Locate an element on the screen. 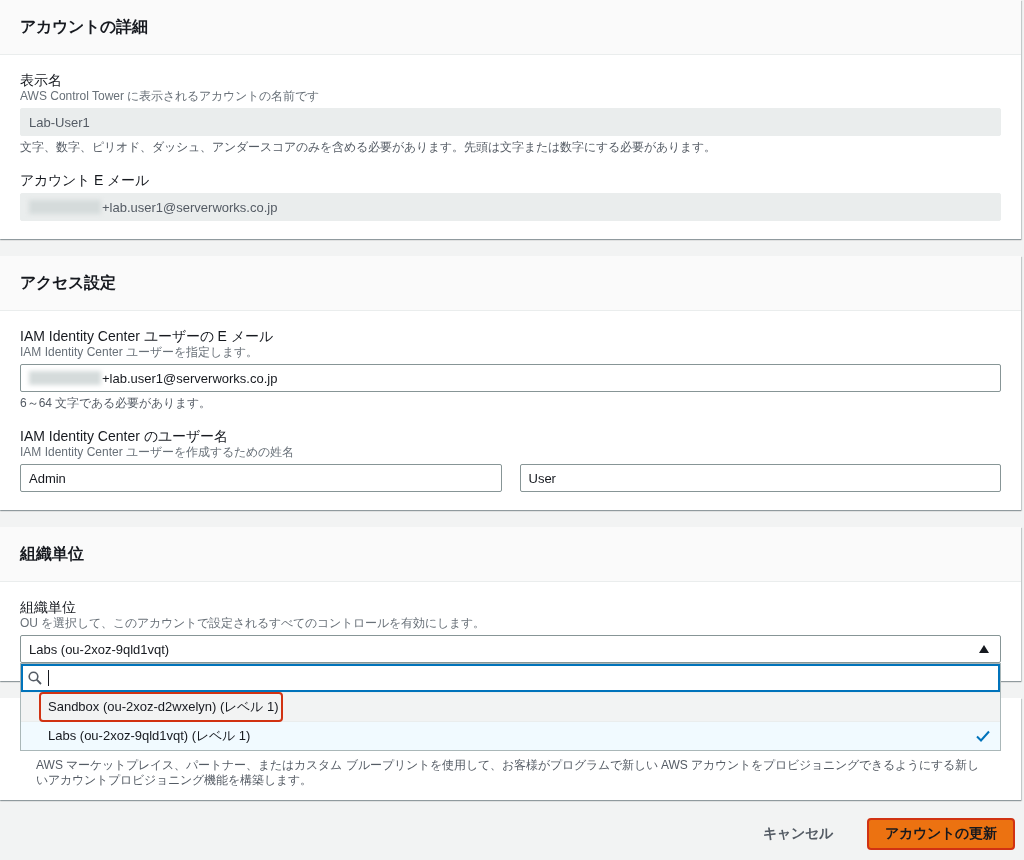  caret-icon is located at coordinates (984, 649).